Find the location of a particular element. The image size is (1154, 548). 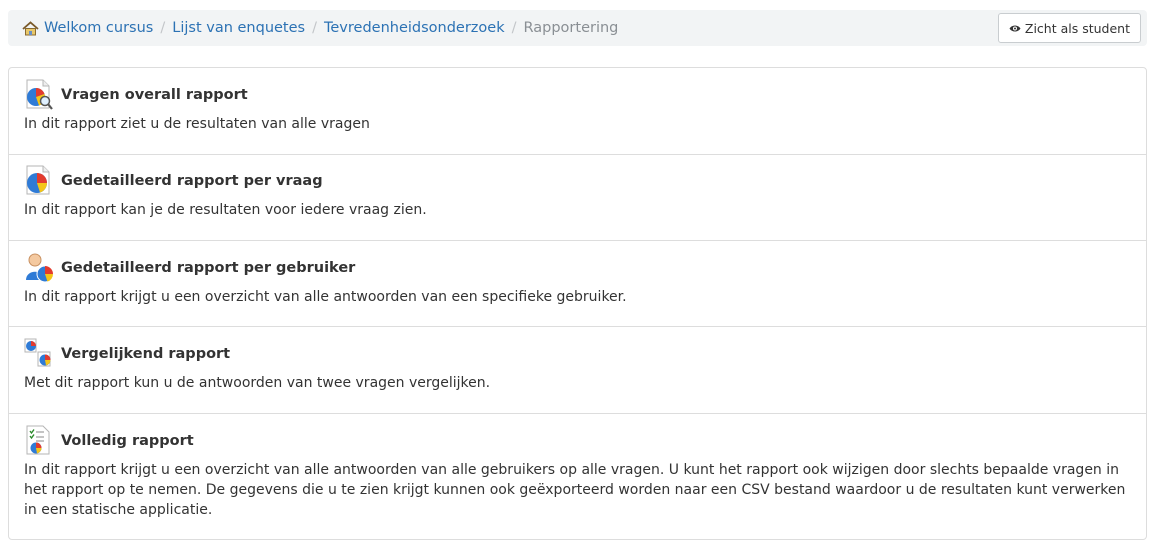

pie-chart-search-icon is located at coordinates (39, 94).